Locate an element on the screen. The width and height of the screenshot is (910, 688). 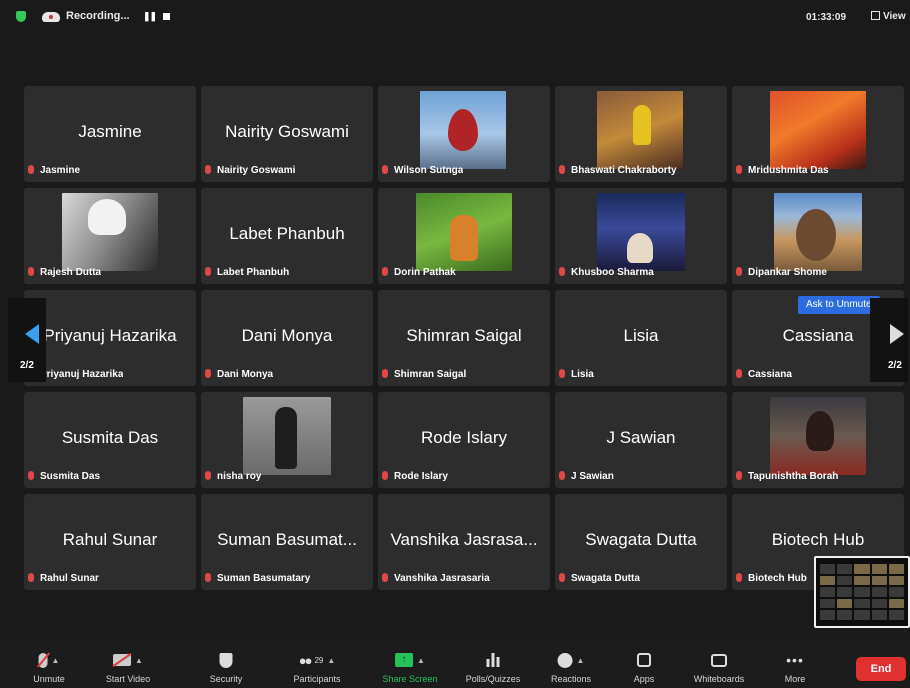
participant-name-label: Cassiana is located at coordinates (764, 374).